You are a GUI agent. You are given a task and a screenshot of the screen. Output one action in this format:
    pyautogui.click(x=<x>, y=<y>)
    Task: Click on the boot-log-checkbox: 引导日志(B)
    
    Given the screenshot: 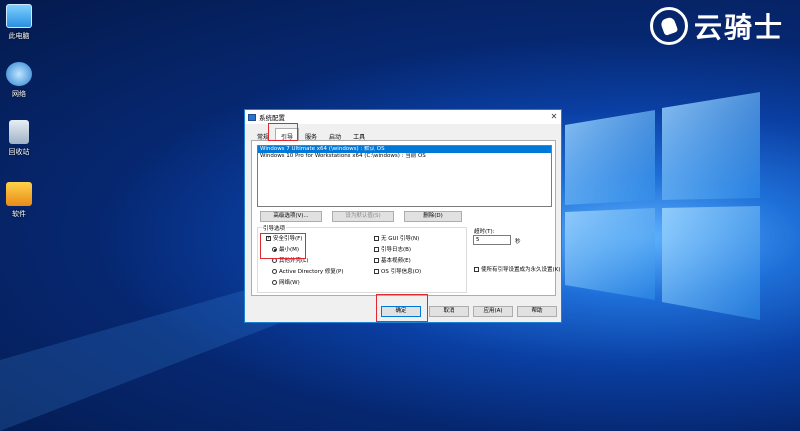 What is the action you would take?
    pyautogui.click(x=392, y=249)
    